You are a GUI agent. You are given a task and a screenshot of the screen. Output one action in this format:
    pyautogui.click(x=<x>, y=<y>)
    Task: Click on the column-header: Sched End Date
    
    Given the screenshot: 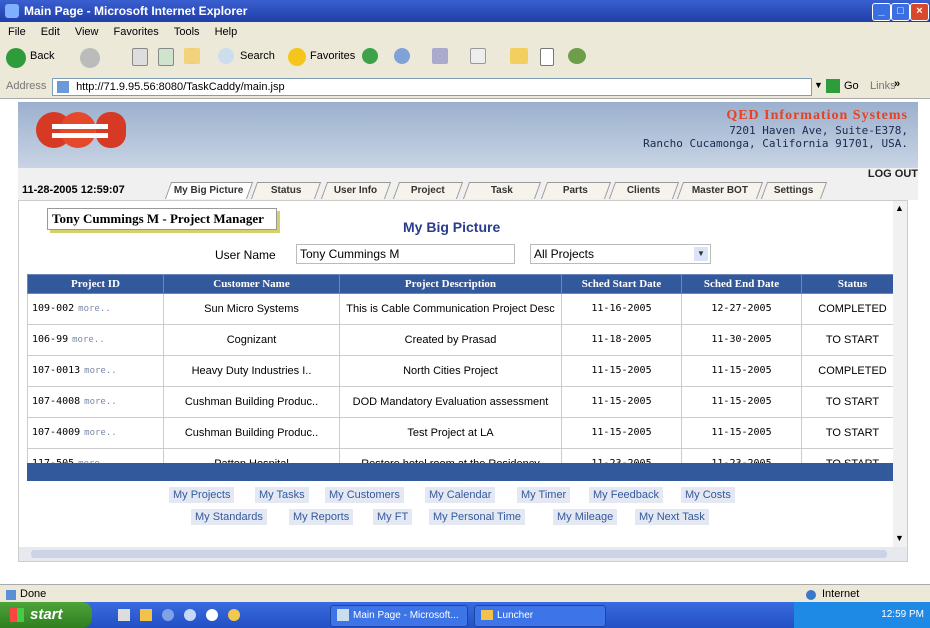 What is the action you would take?
    pyautogui.click(x=741, y=284)
    